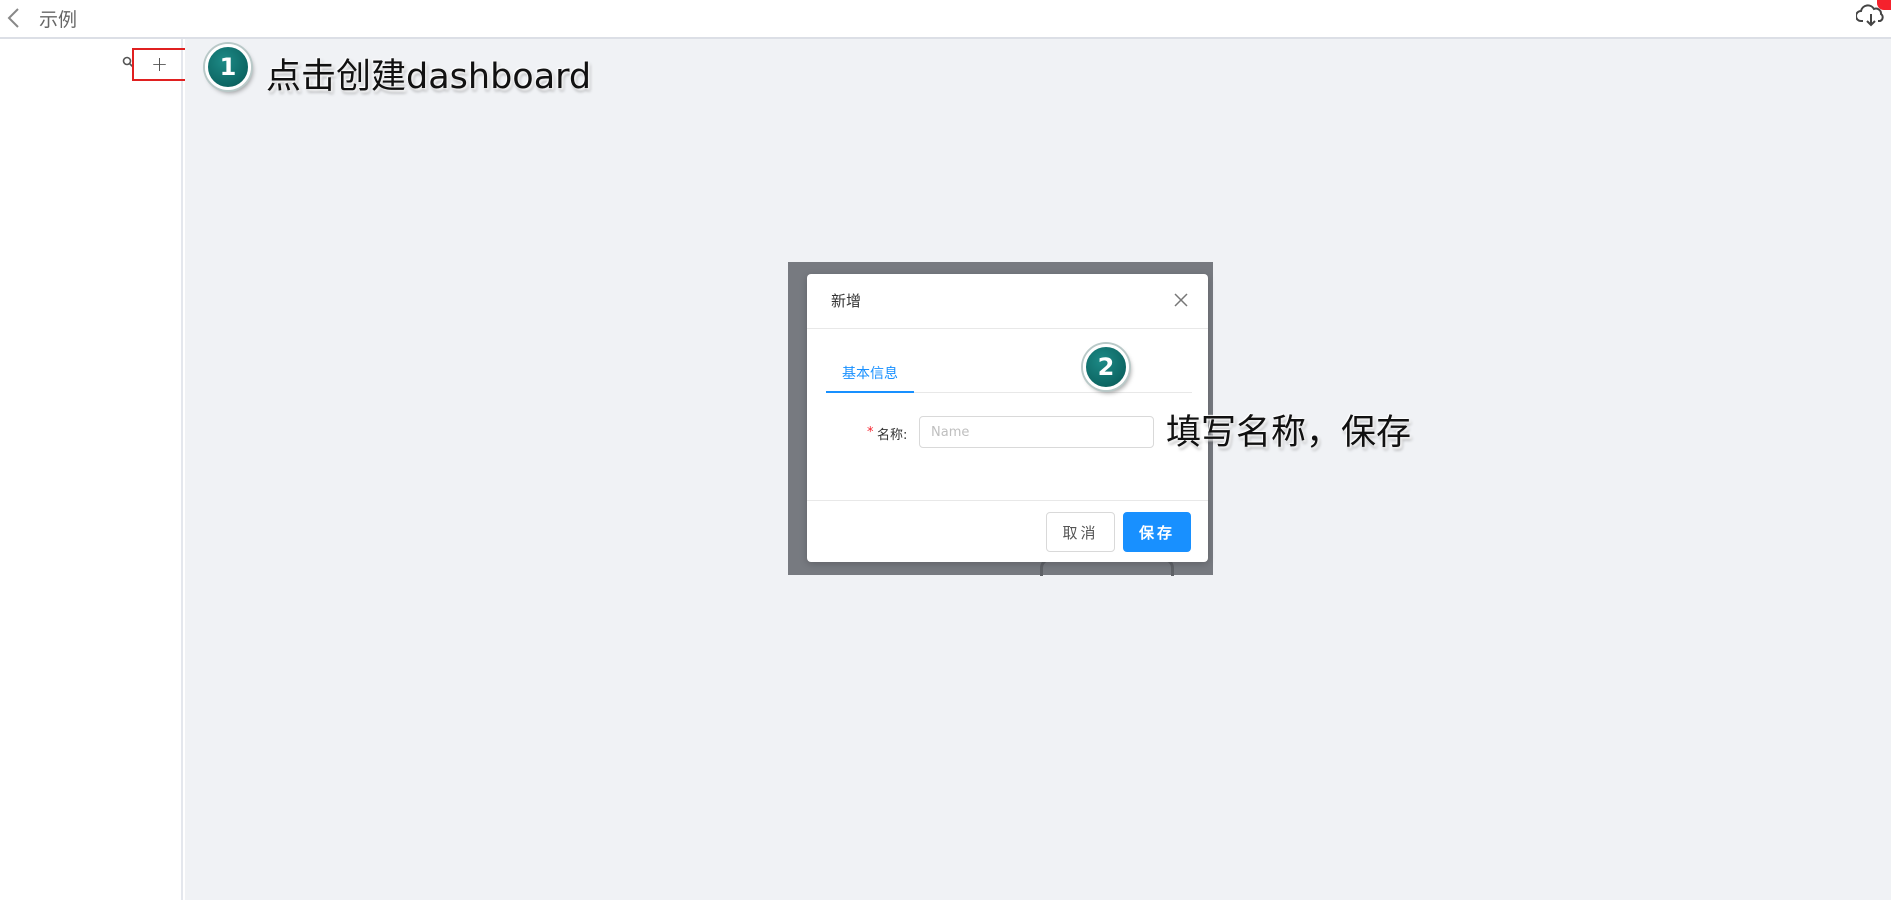  What do you see at coordinates (945, 19) in the screenshot?
I see `top-bar: 示例` at bounding box center [945, 19].